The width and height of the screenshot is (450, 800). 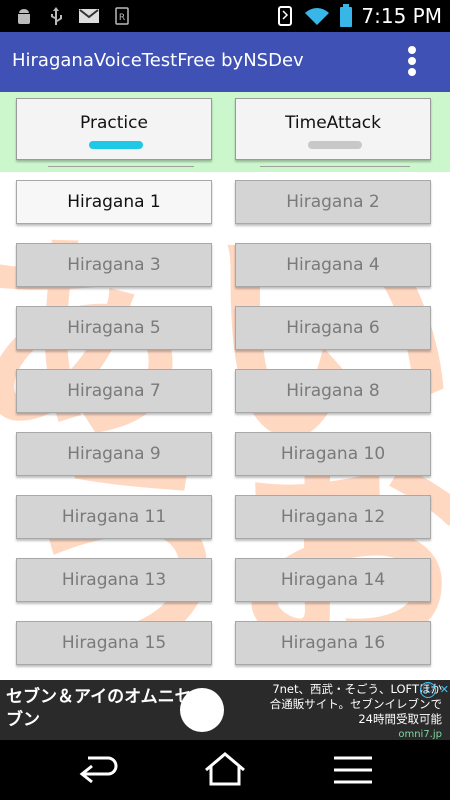 I want to click on time-attack-underline, so click(x=335, y=166).